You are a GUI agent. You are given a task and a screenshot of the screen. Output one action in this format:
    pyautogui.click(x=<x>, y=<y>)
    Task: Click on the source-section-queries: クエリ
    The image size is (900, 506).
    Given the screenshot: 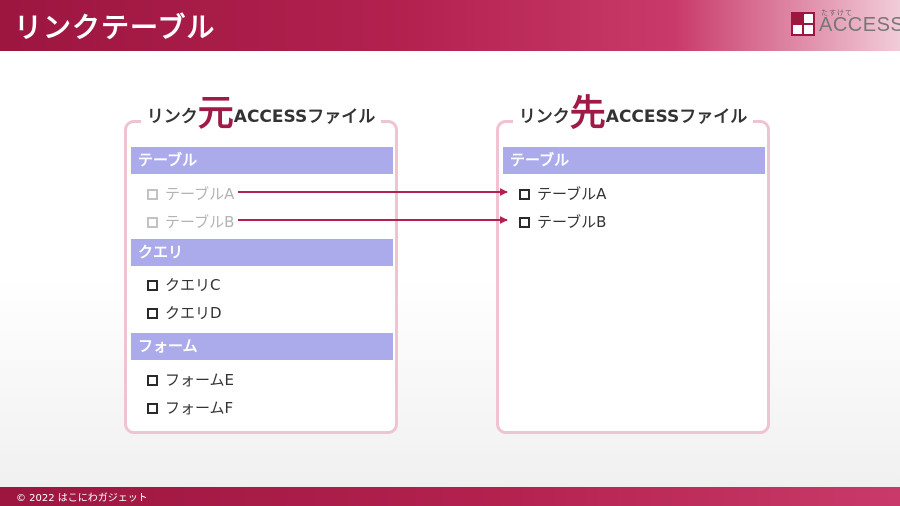 What is the action you would take?
    pyautogui.click(x=262, y=252)
    